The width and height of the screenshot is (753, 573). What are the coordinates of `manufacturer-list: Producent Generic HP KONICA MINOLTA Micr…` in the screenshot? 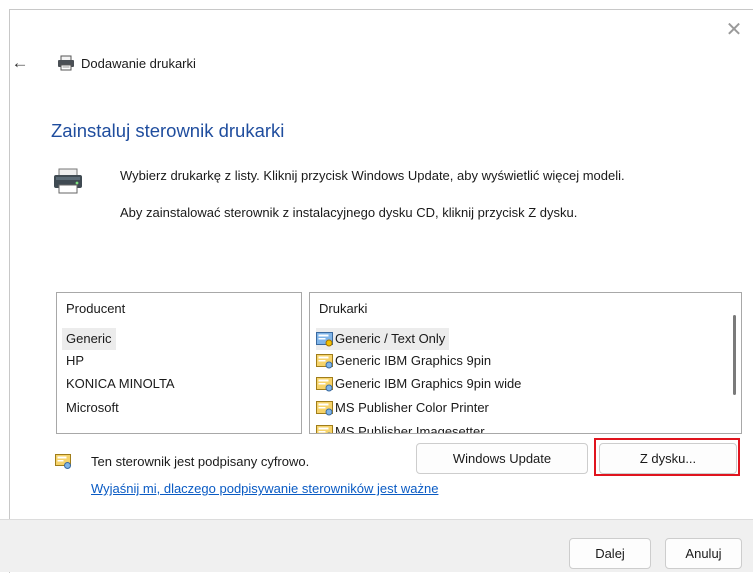 It's located at (179, 363).